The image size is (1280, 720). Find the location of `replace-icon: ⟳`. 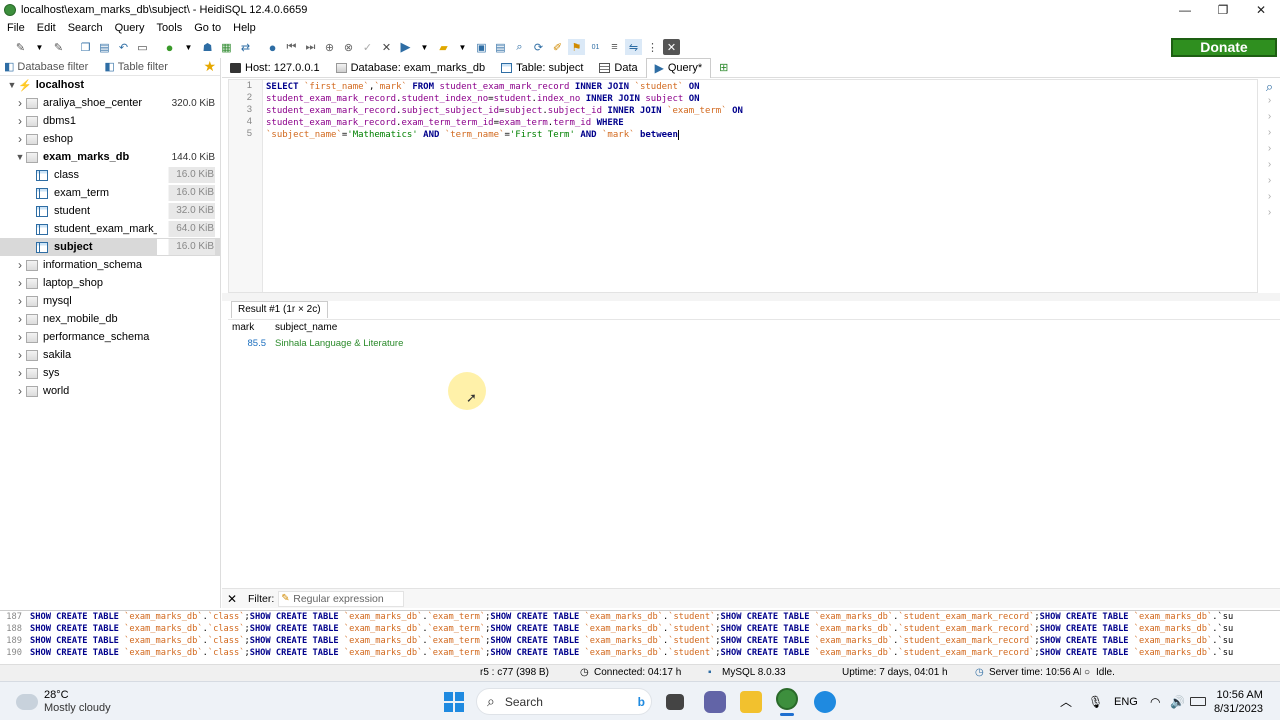

replace-icon: ⟳ is located at coordinates (538, 47).